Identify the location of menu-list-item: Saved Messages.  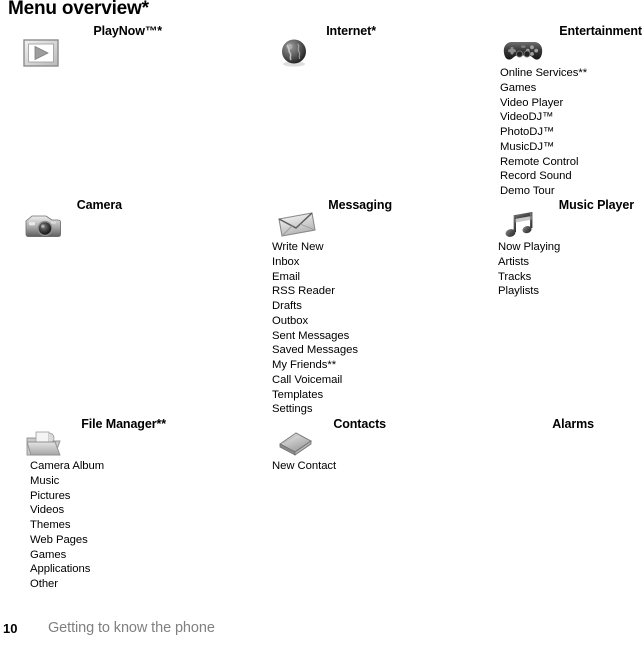
(332, 350).